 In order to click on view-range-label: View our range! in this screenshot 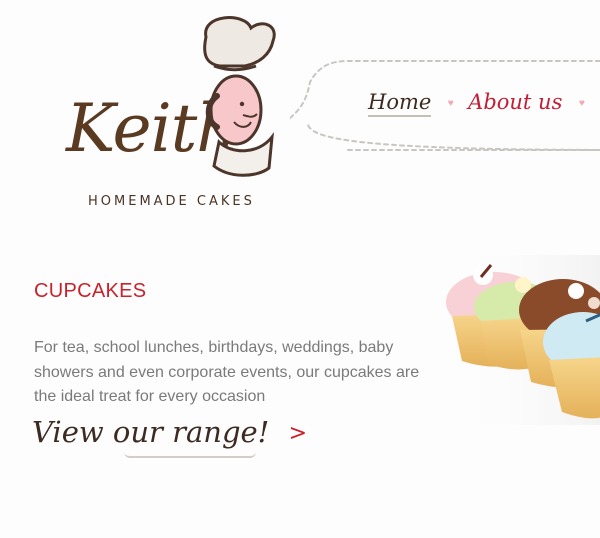, I will do `click(151, 432)`.